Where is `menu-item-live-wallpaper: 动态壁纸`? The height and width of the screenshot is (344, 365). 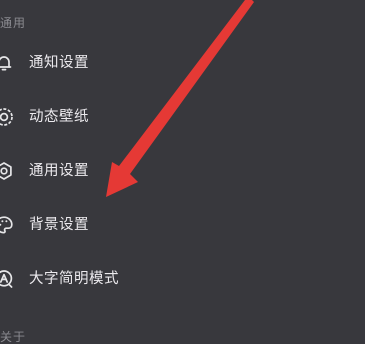 menu-item-live-wallpaper: 动态壁纸 is located at coordinates (182, 117).